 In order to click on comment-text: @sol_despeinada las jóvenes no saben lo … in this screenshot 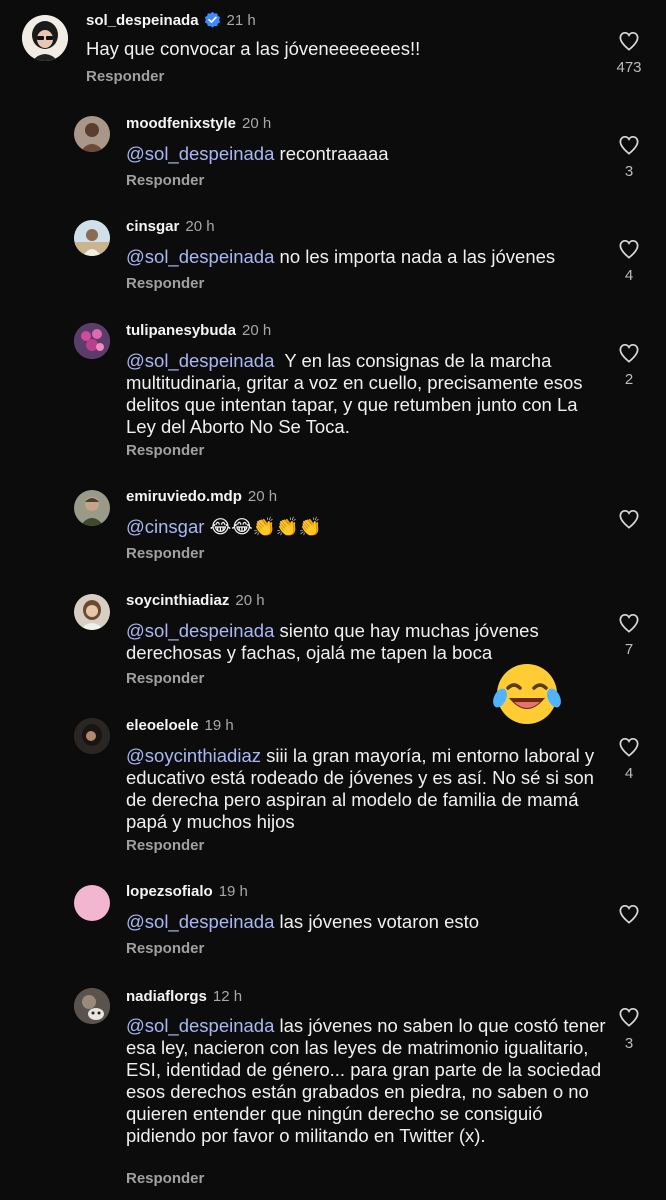, I will do `click(366, 1080)`.